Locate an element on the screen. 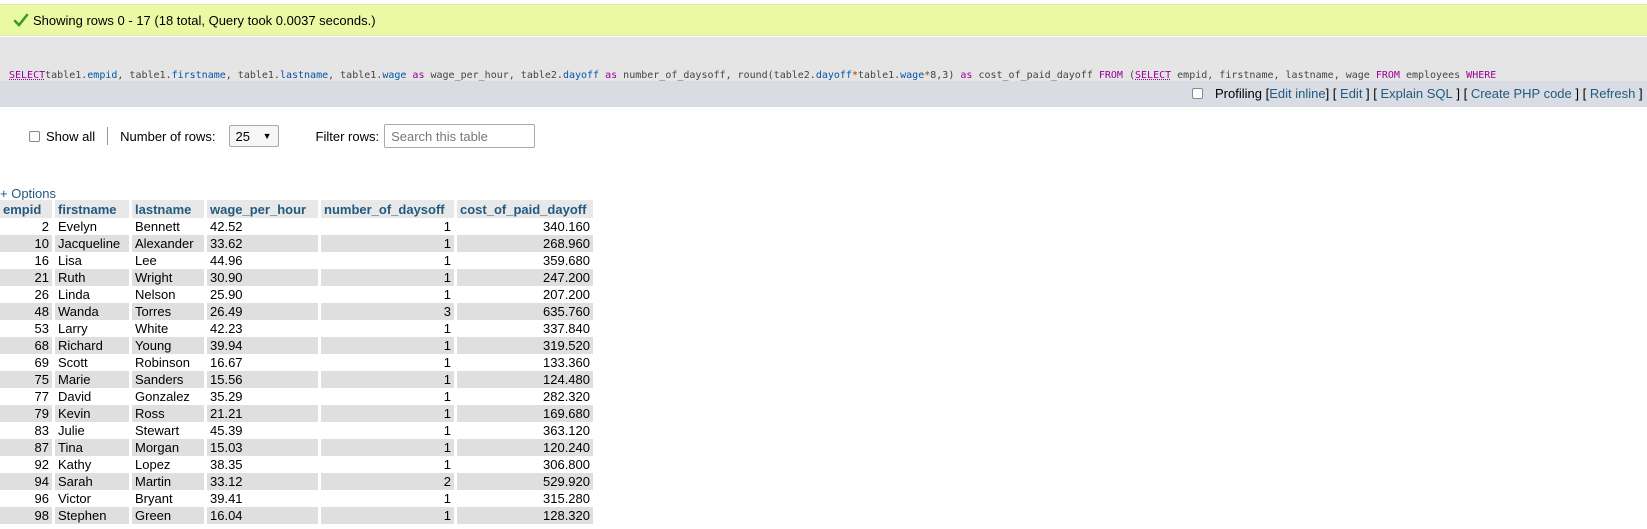  rows-per-page-select: 25 ▼ is located at coordinates (253, 136).